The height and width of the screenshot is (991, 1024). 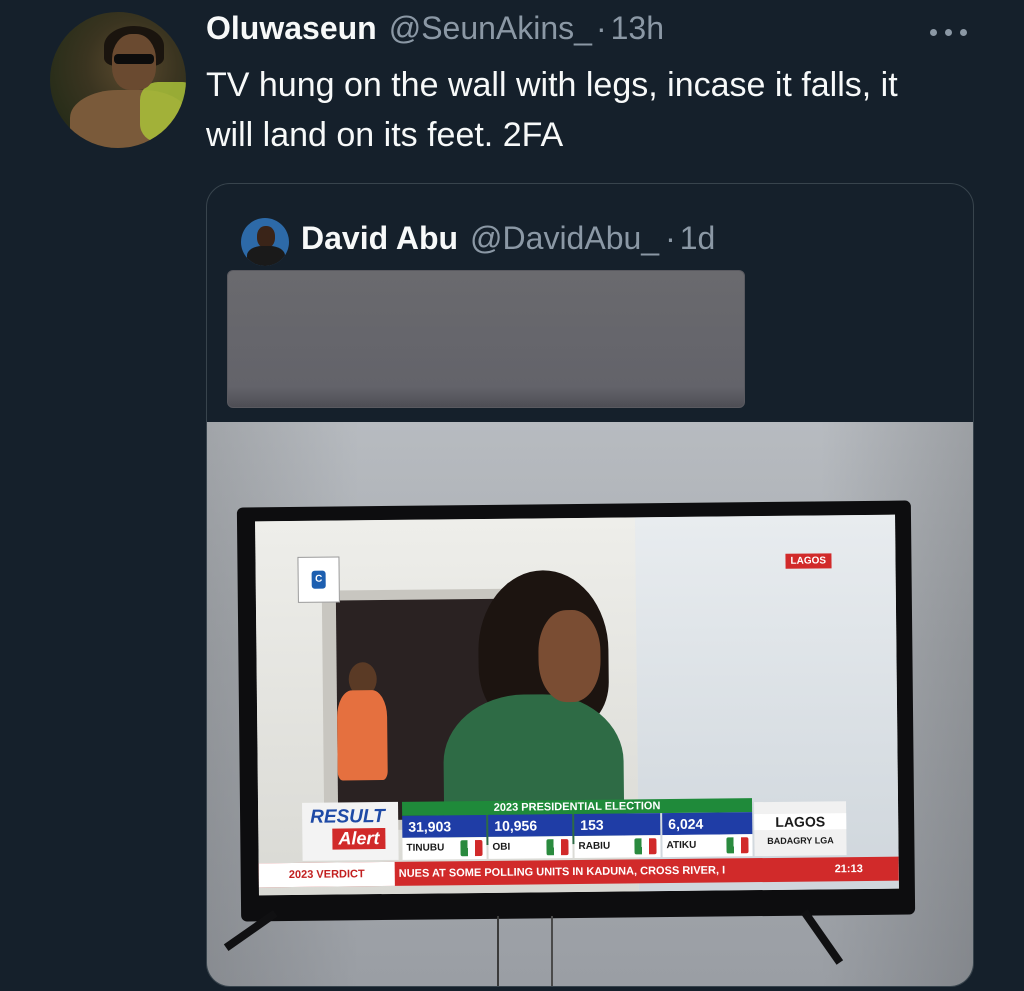 I want to click on screen-bg-person, so click(x=362, y=735).